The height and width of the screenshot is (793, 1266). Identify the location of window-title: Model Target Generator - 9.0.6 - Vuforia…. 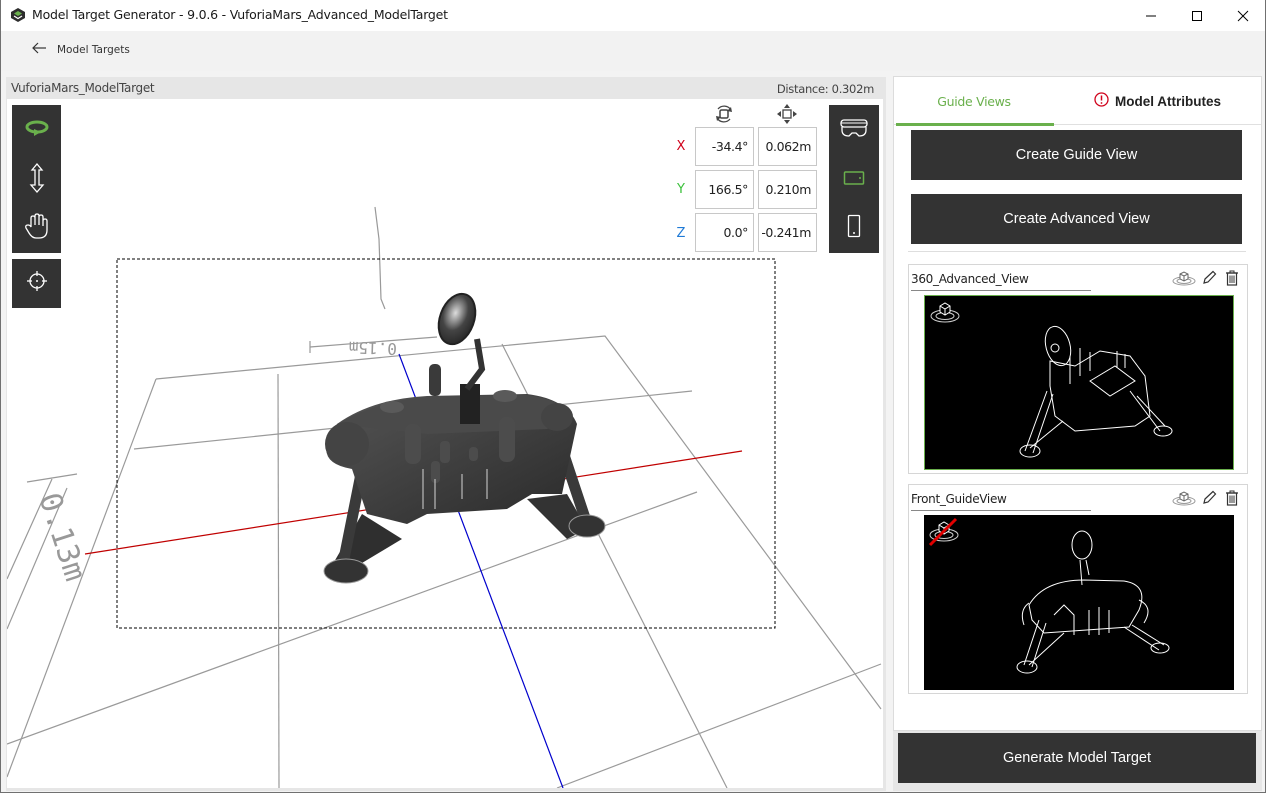
(240, 14).